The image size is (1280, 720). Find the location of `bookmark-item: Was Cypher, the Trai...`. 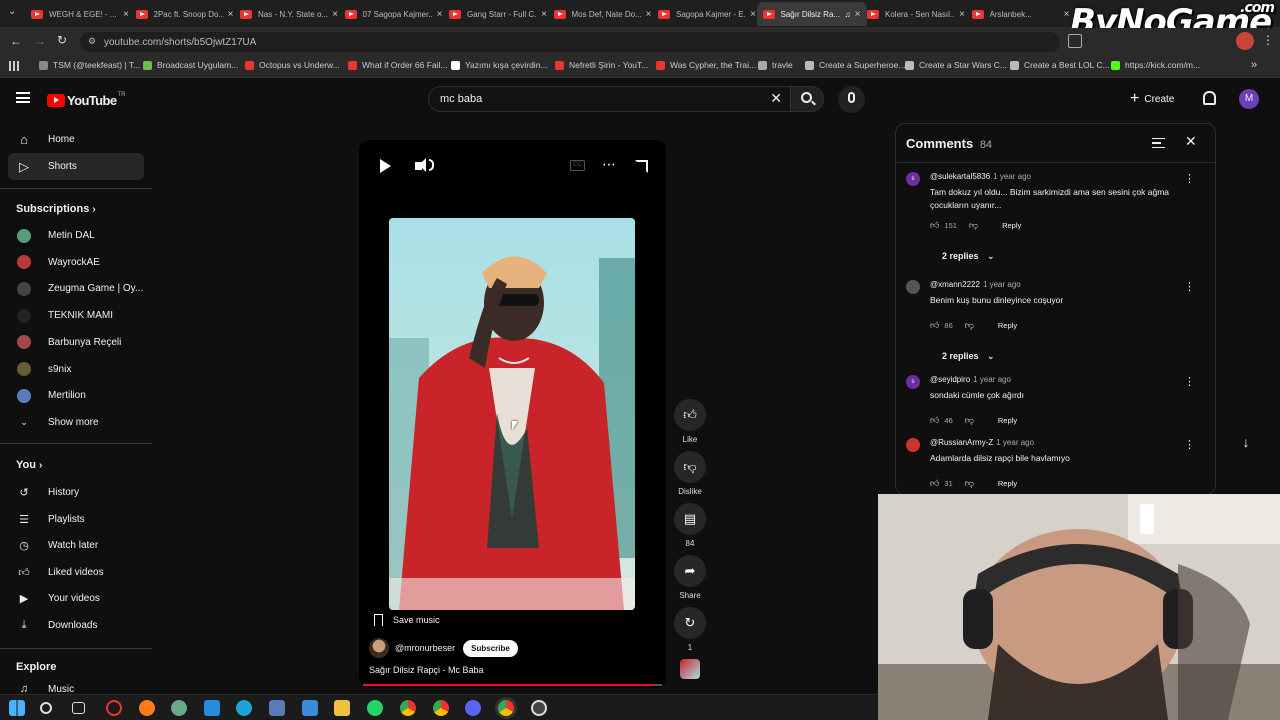

bookmark-item: Was Cypher, the Trai... is located at coordinates (706, 65).